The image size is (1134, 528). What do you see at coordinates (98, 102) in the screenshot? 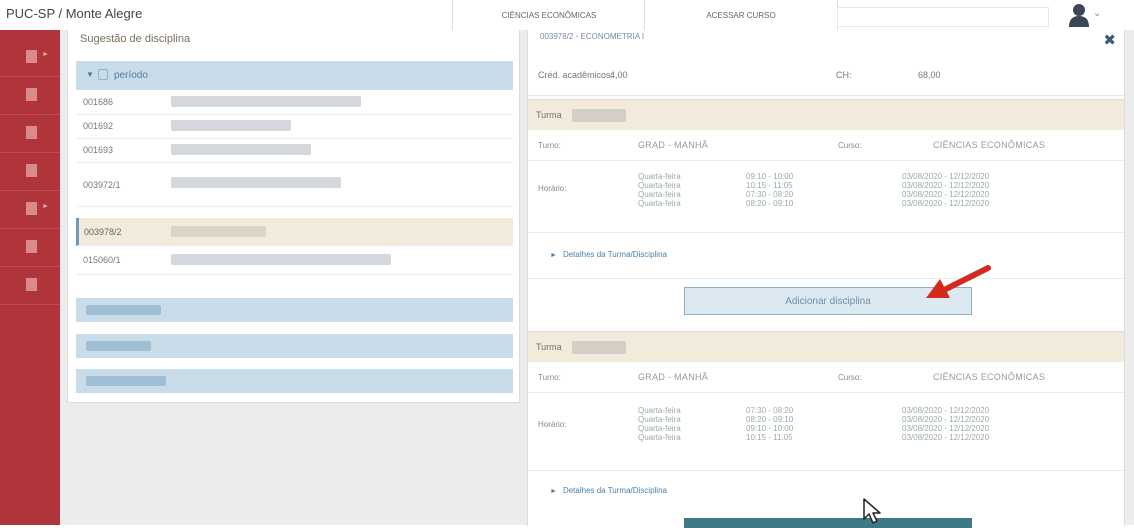
I see `discipline-code: 001686` at bounding box center [98, 102].